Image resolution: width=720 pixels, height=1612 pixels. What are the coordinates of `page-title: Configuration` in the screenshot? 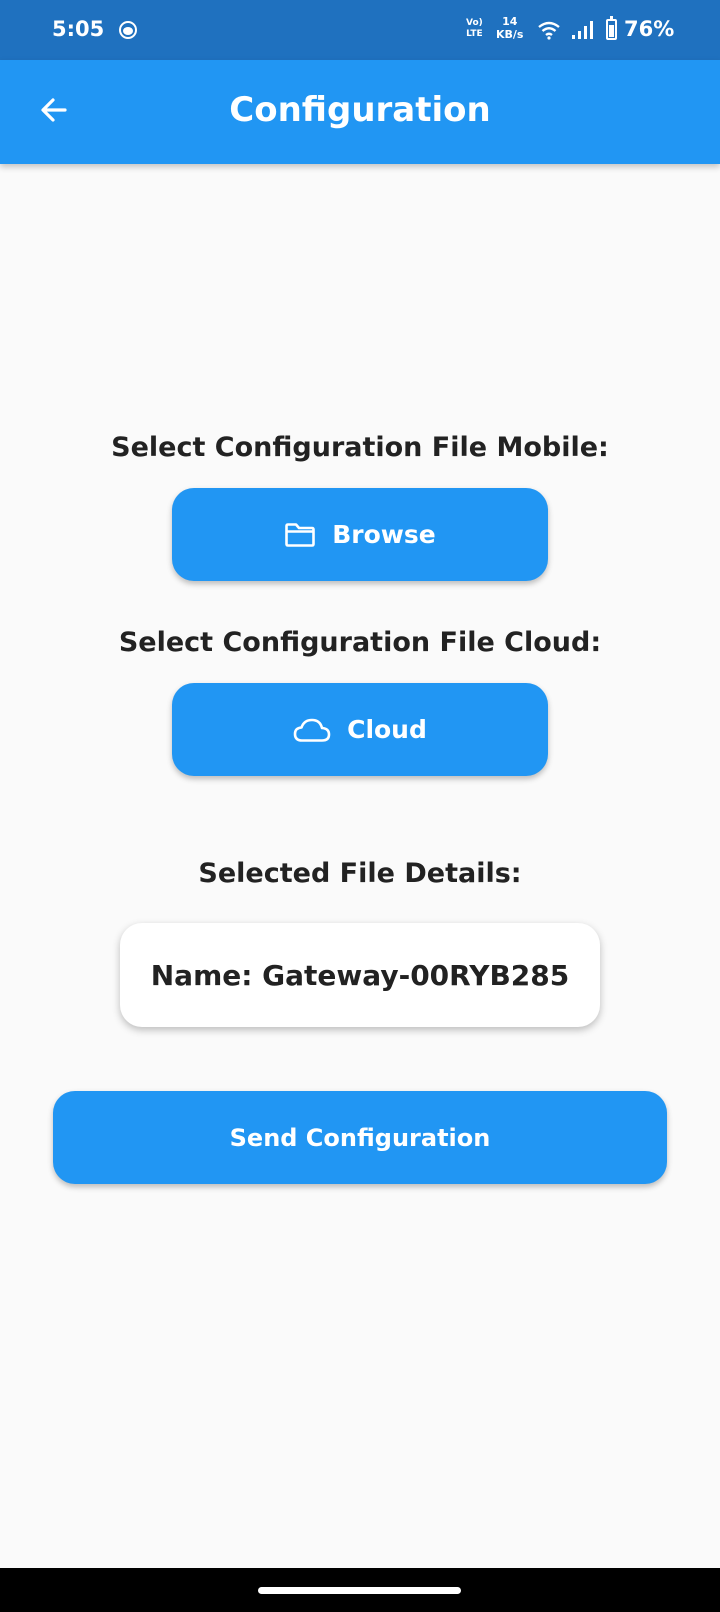 It's located at (360, 110).